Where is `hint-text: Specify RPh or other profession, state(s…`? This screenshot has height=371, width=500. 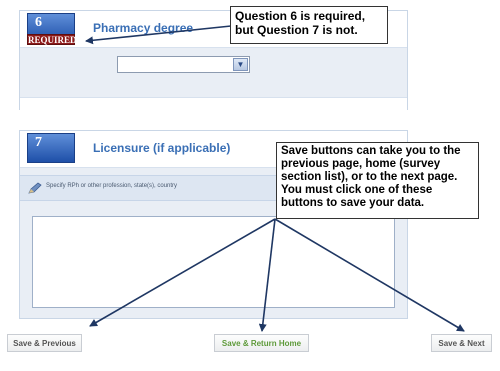
hint-text: Specify RPh or other profession, state(s… is located at coordinates (112, 186).